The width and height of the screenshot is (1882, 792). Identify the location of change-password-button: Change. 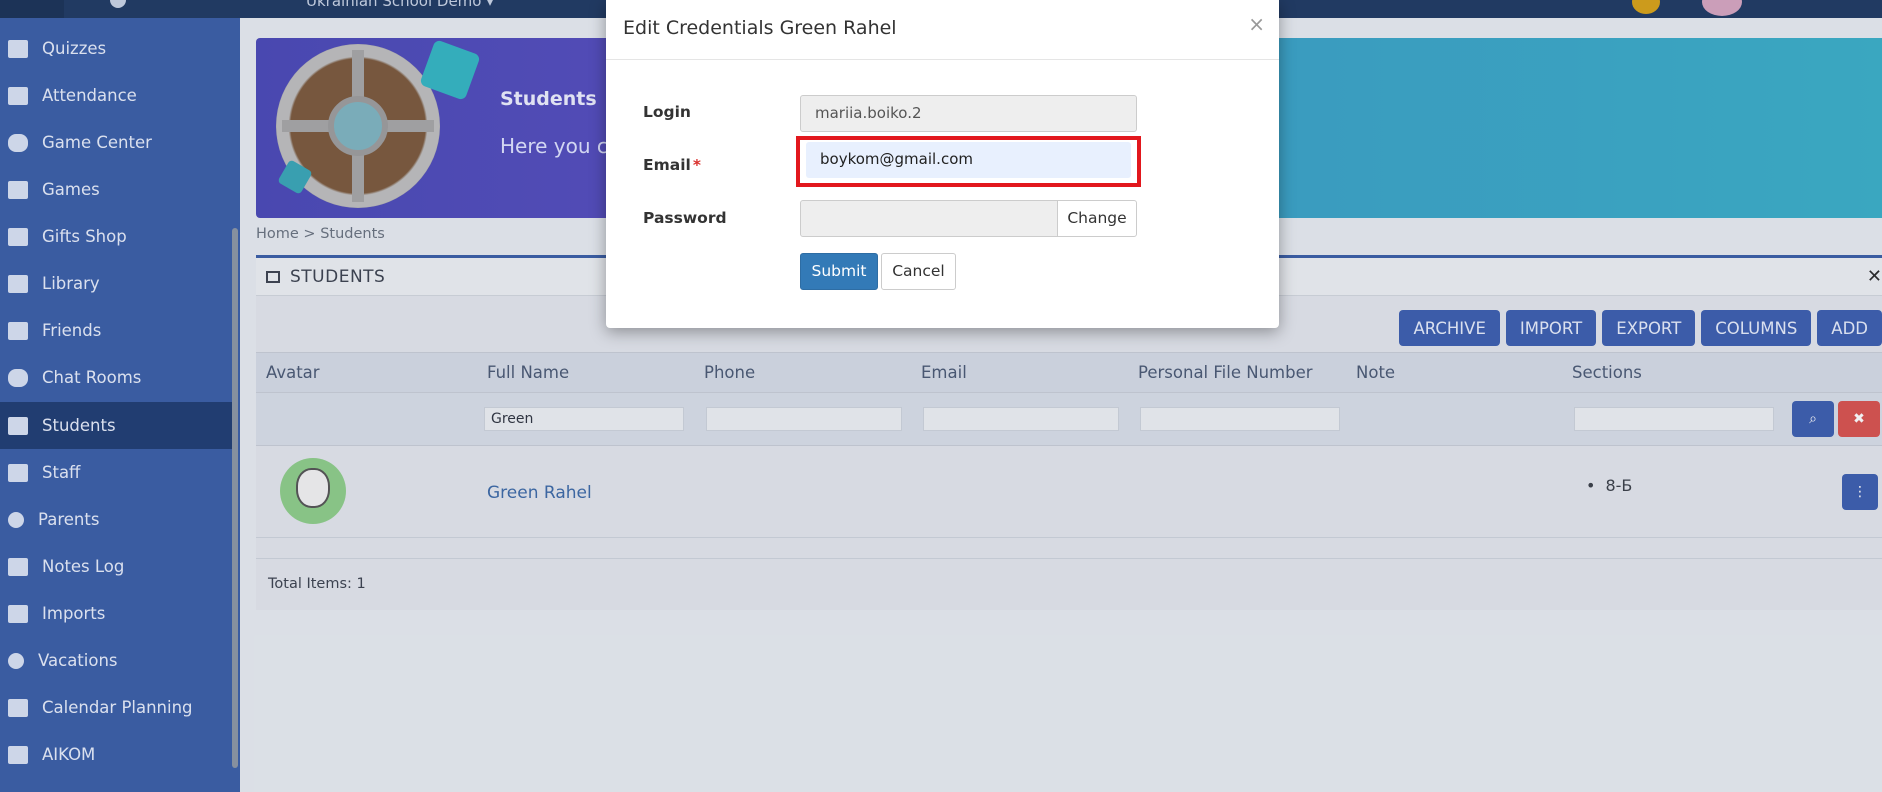
(1097, 218).